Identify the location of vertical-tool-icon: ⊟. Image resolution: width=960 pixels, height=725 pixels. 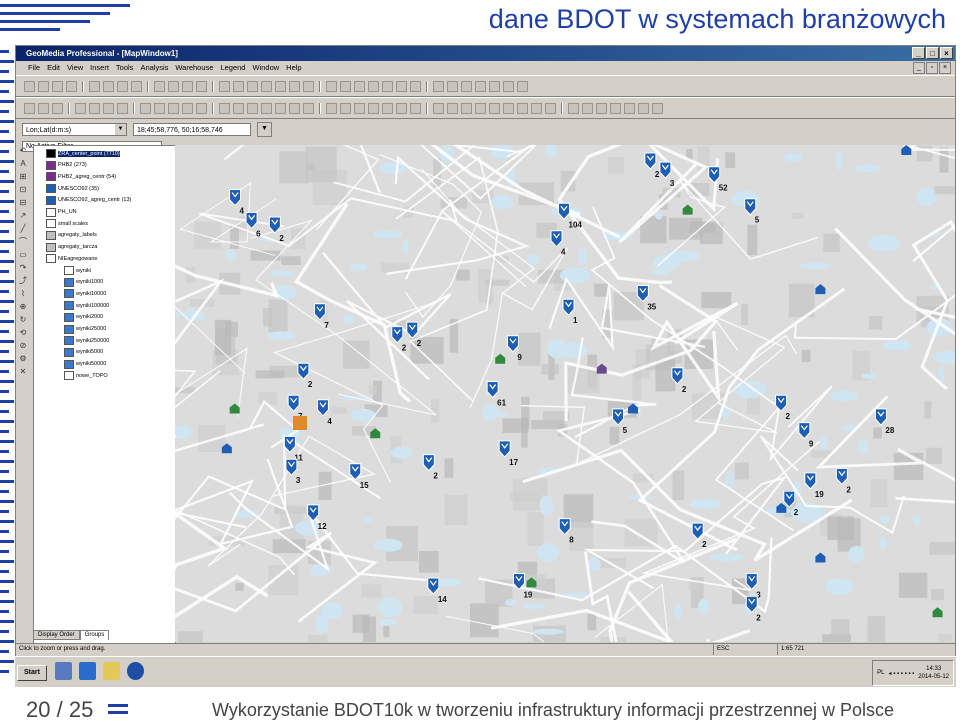
(23, 203).